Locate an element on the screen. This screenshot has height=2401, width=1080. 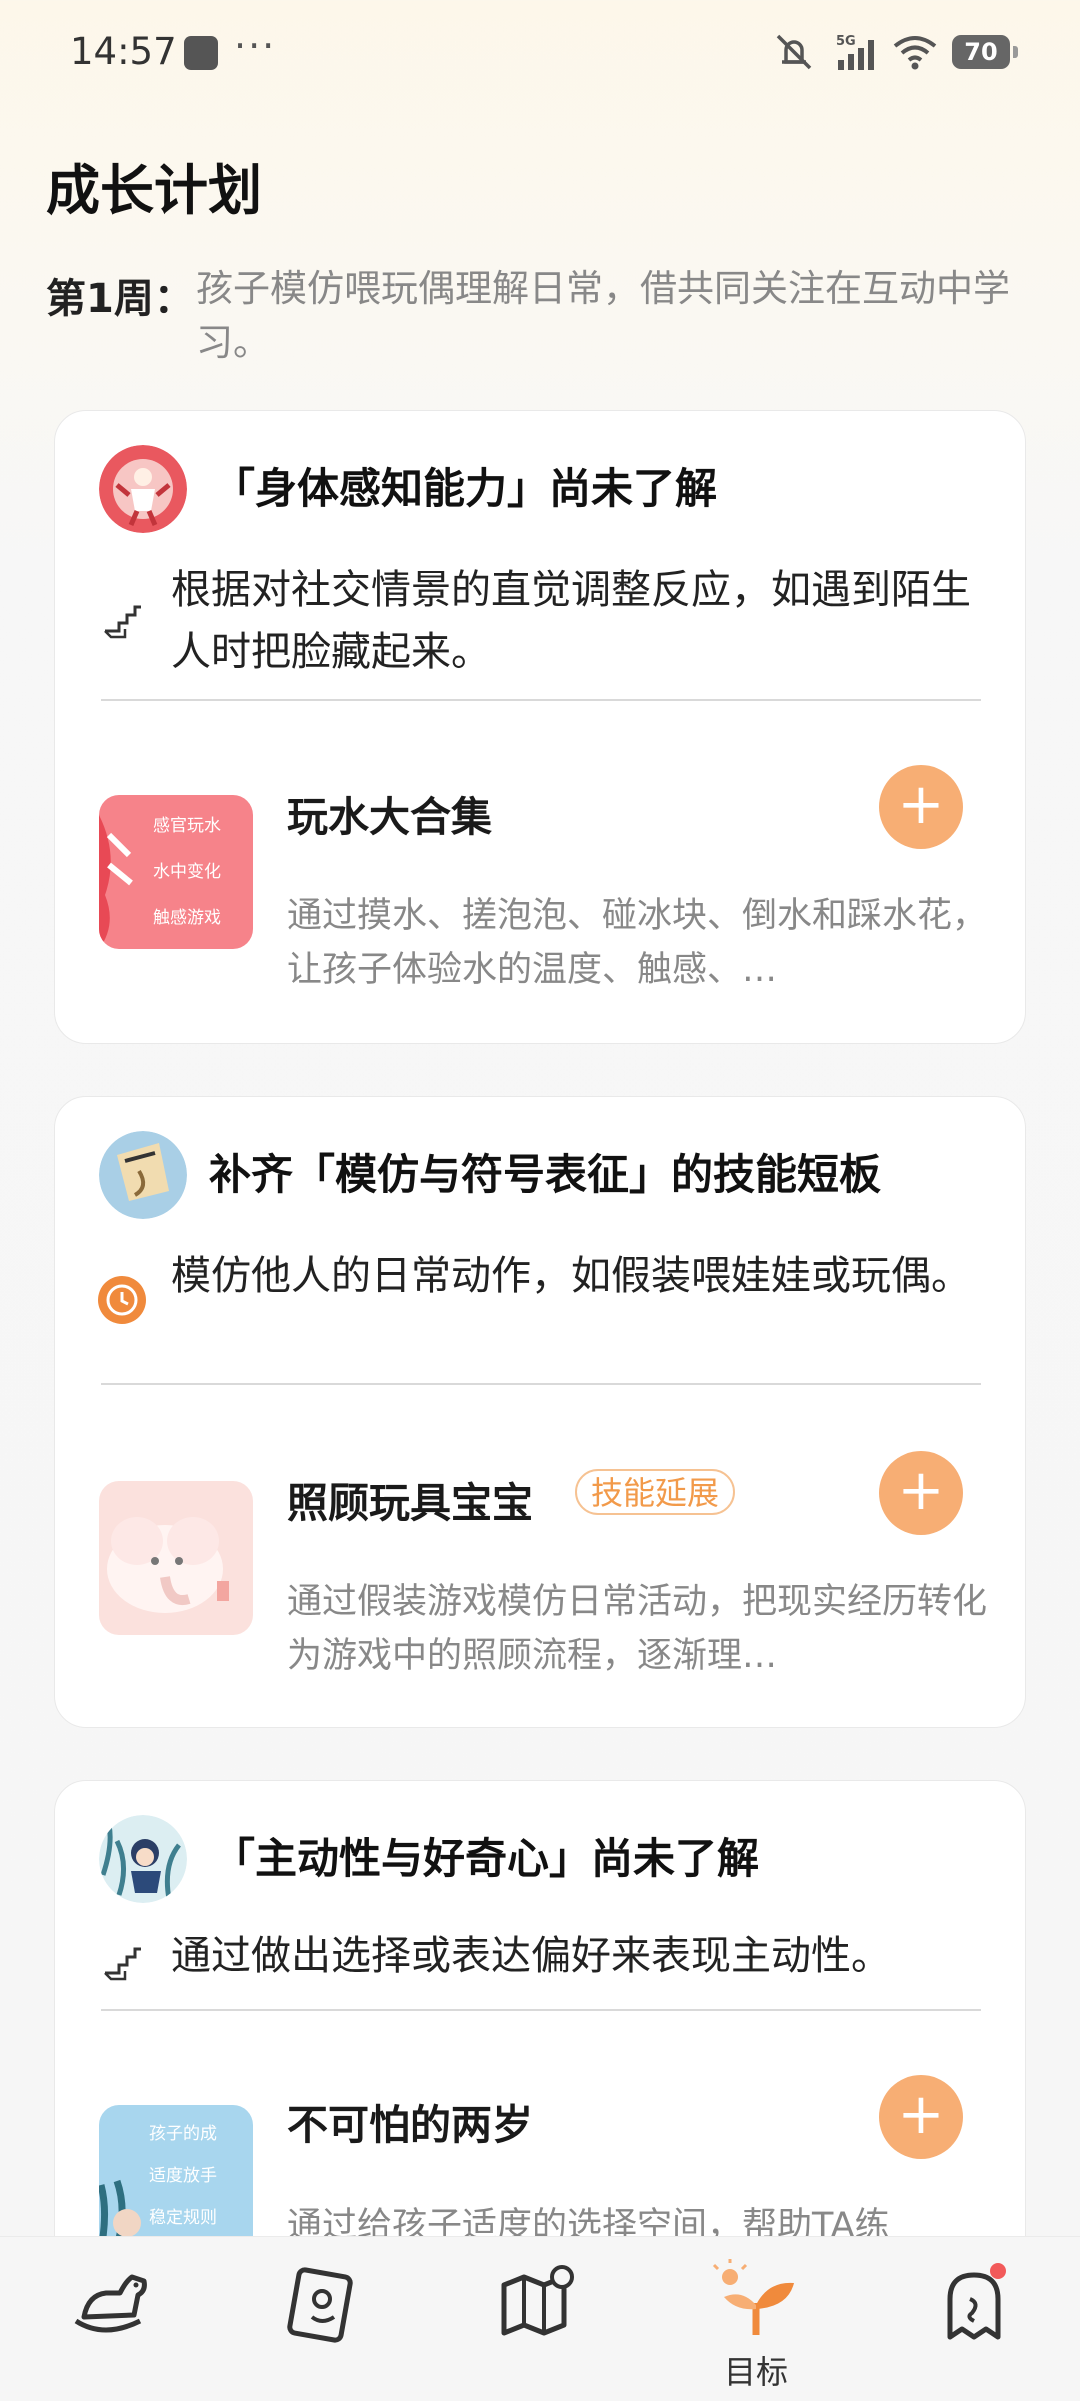
nav-item-profile is located at coordinates (974, 2324).